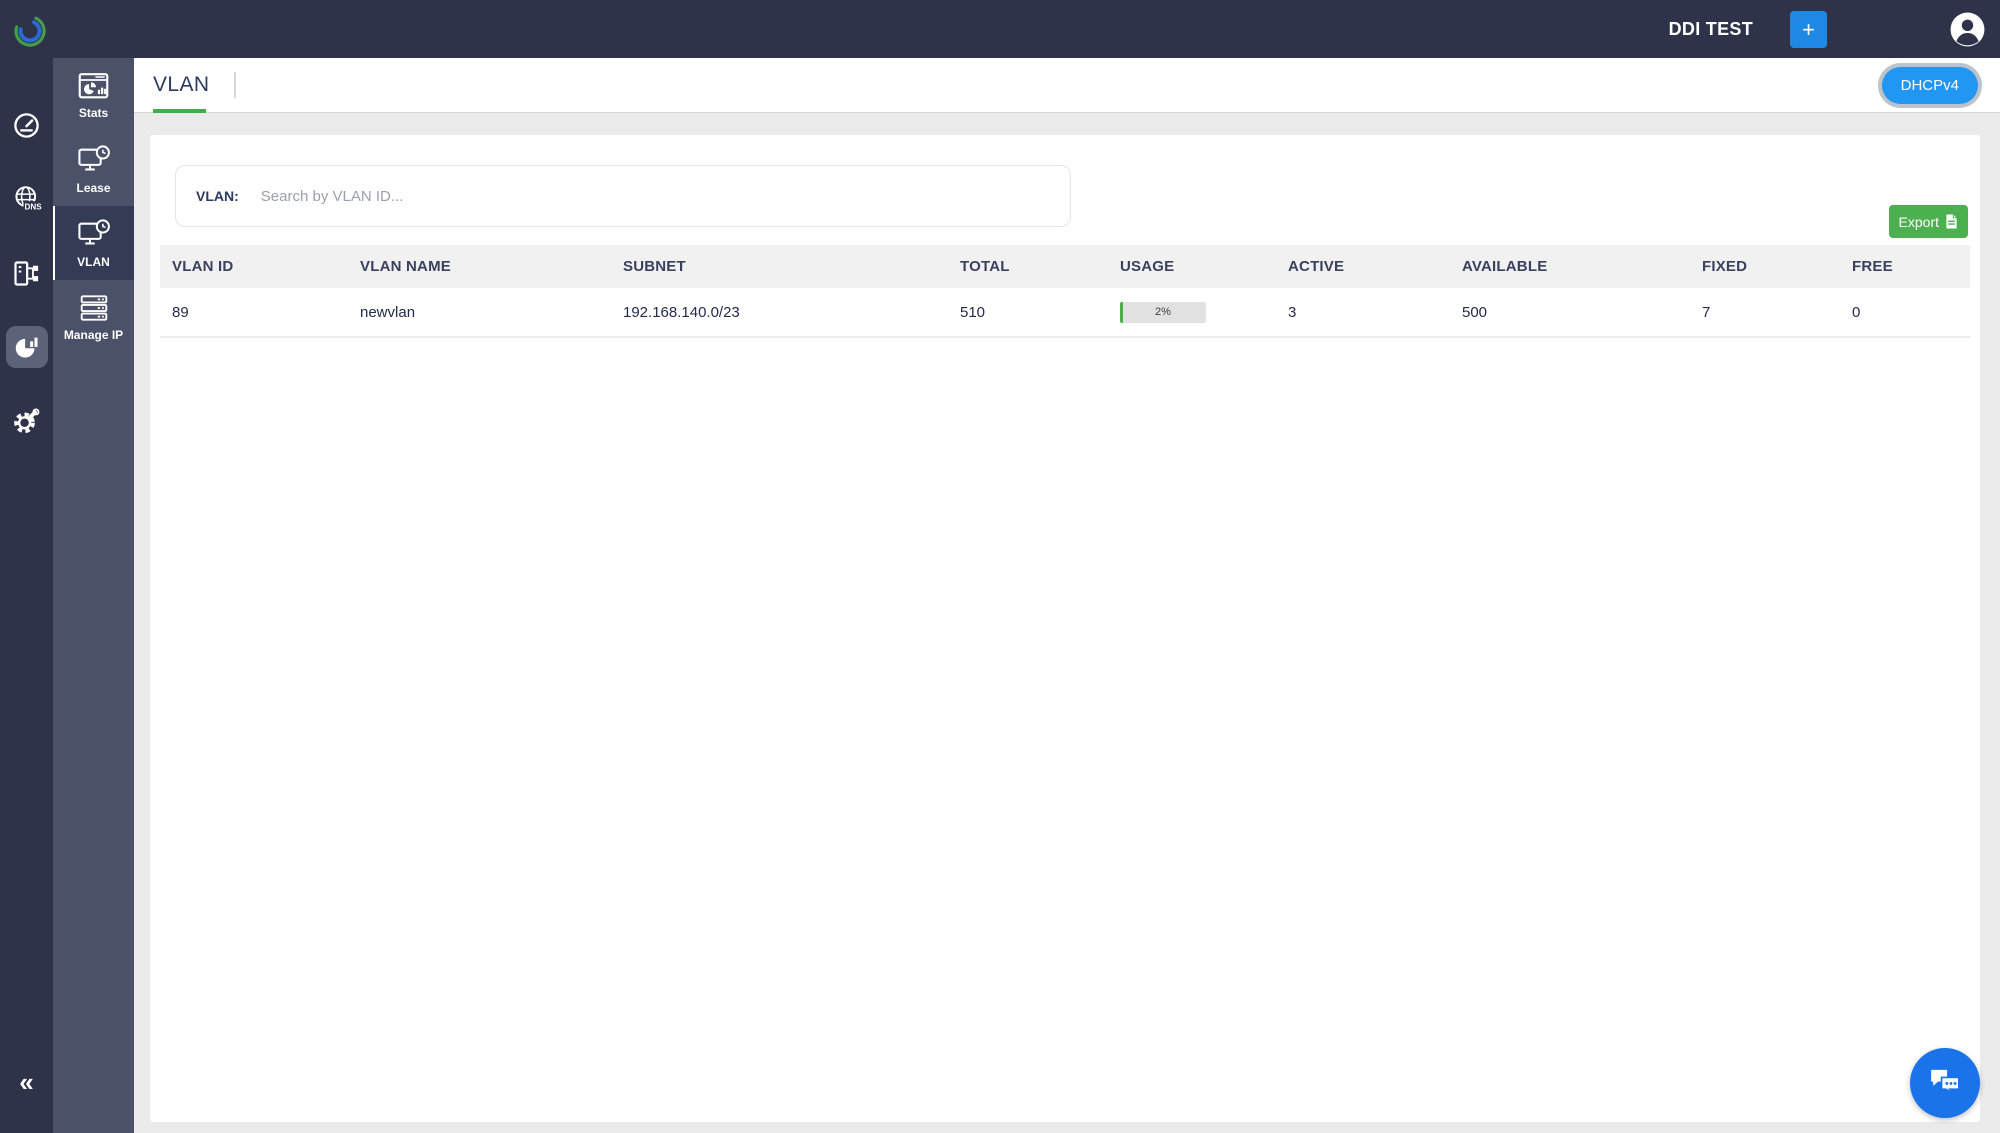 The width and height of the screenshot is (2000, 1133). Describe the element at coordinates (93, 595) in the screenshot. I see `secondary-sidebar: Stats Lease VLAN Manage IP` at that location.